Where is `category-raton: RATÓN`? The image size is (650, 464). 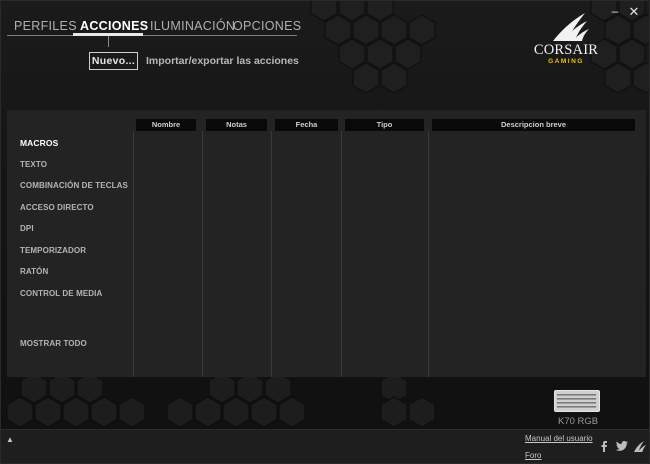
category-raton: RATÓN is located at coordinates (34, 271).